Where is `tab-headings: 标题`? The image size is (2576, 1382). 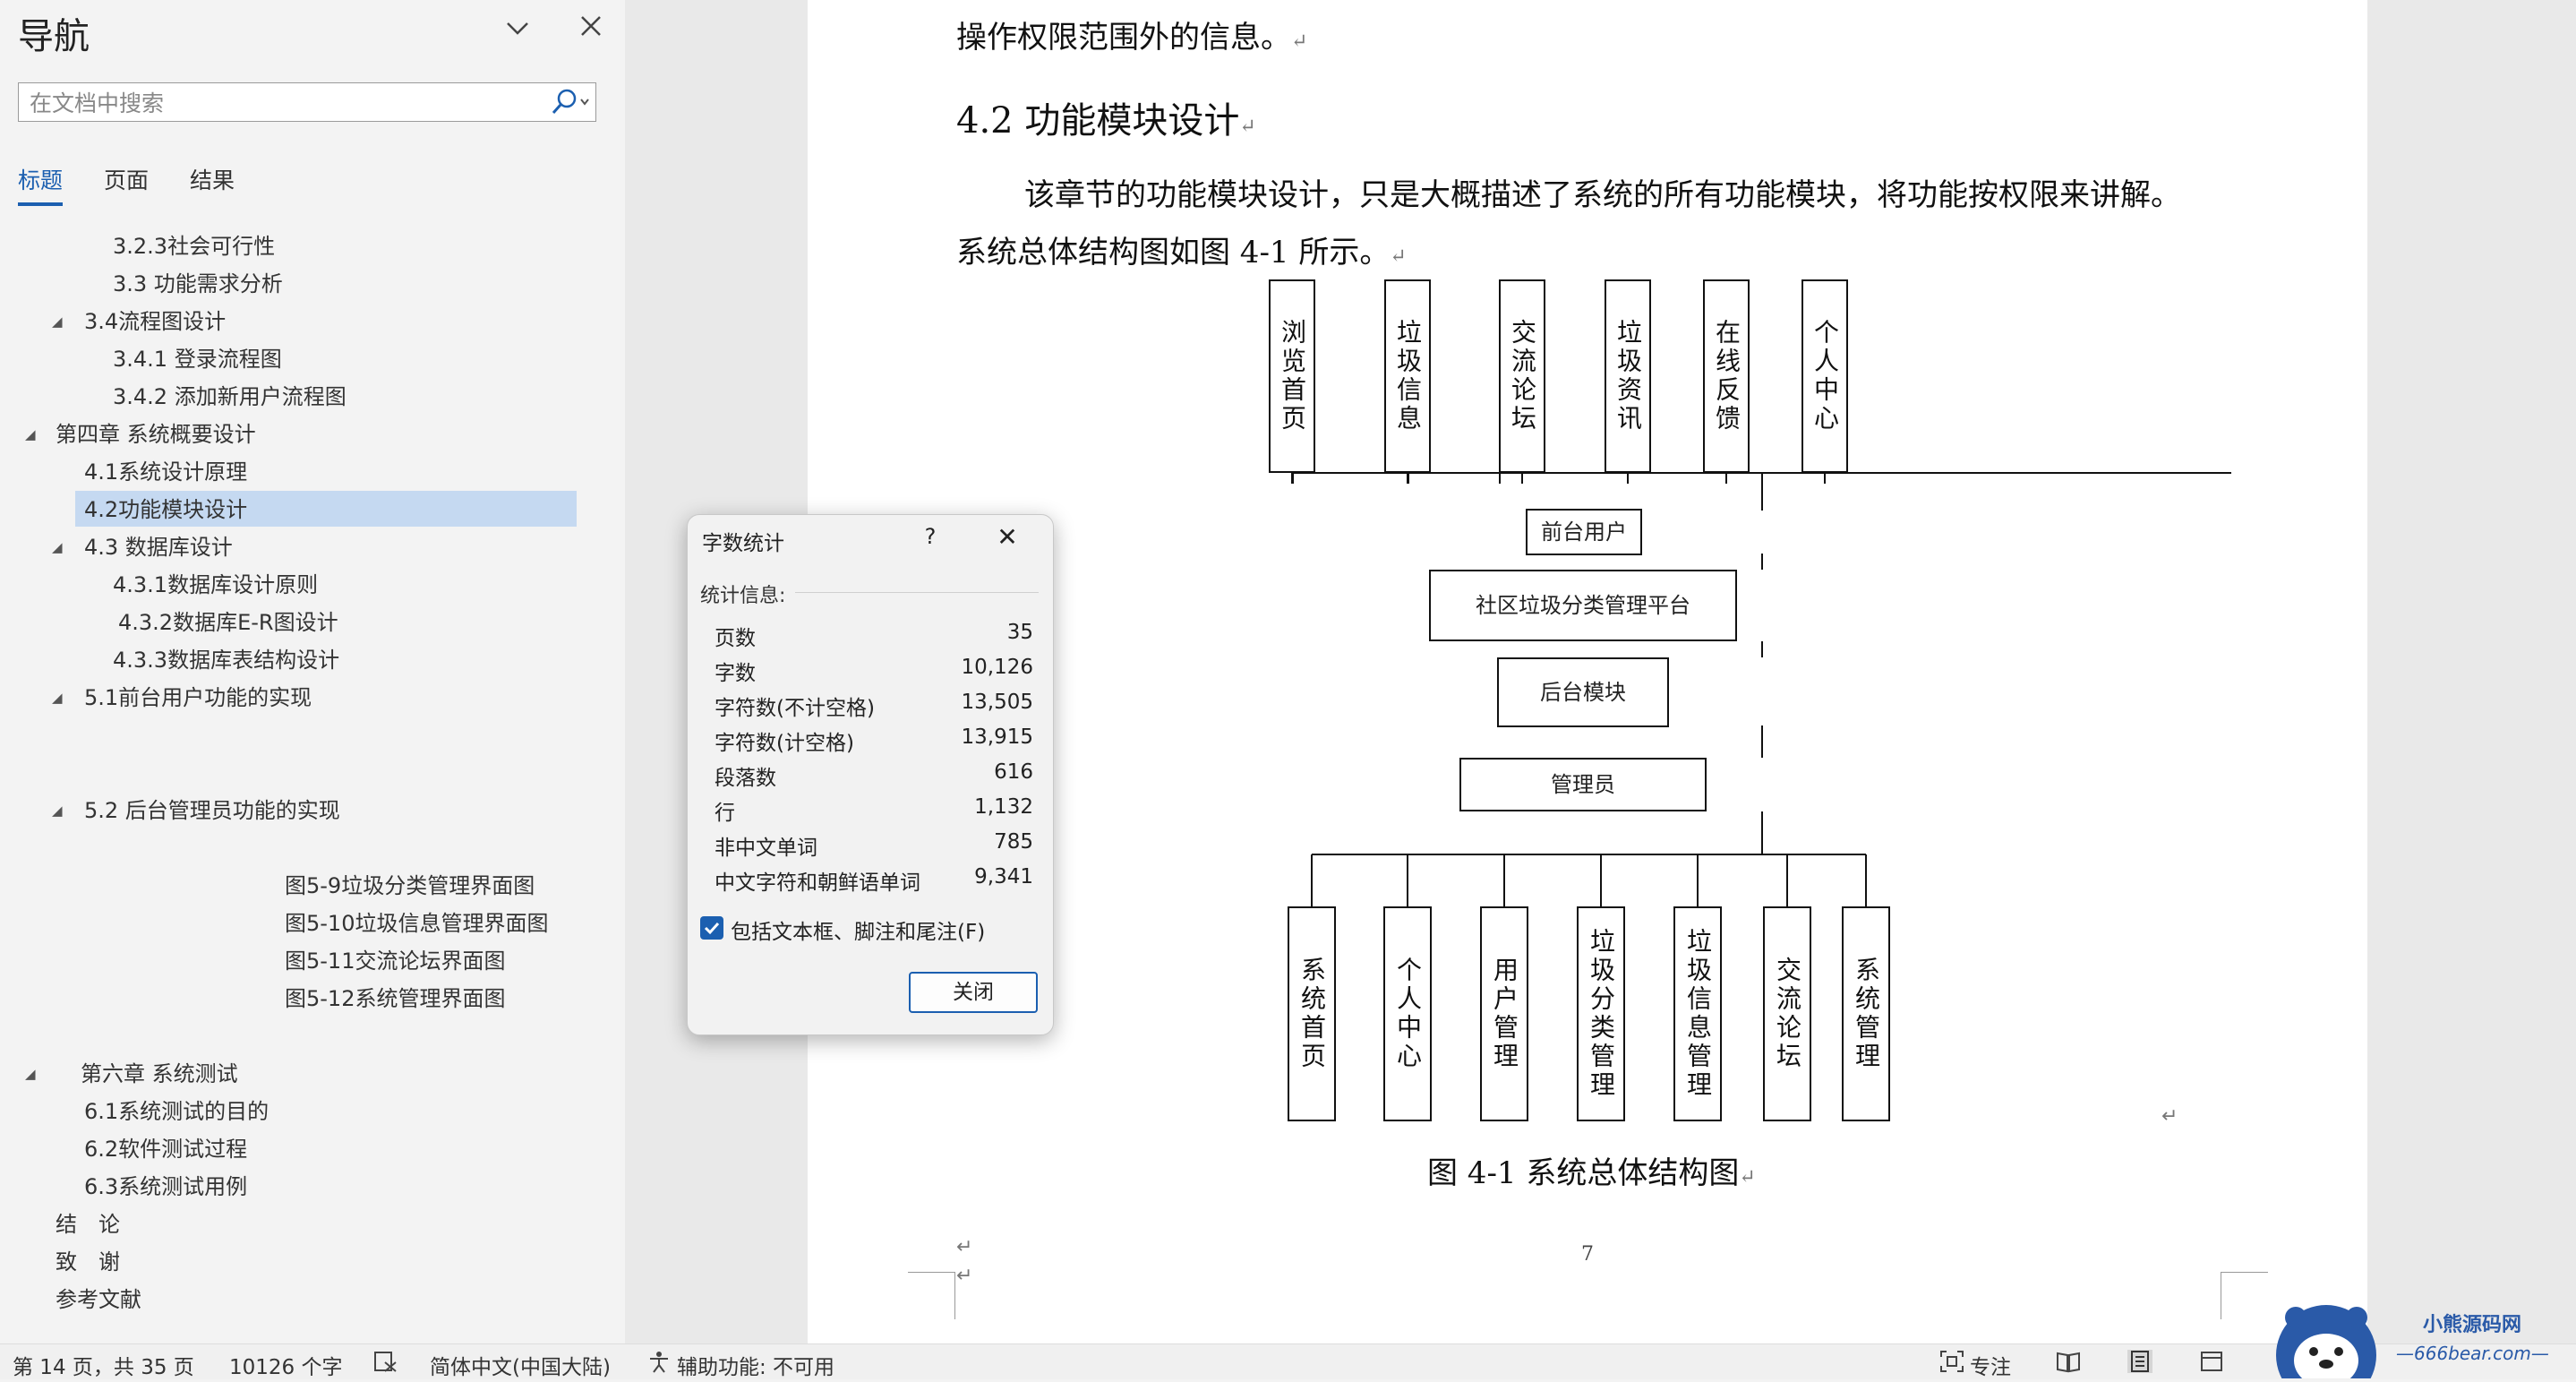 tab-headings: 标题 is located at coordinates (40, 179).